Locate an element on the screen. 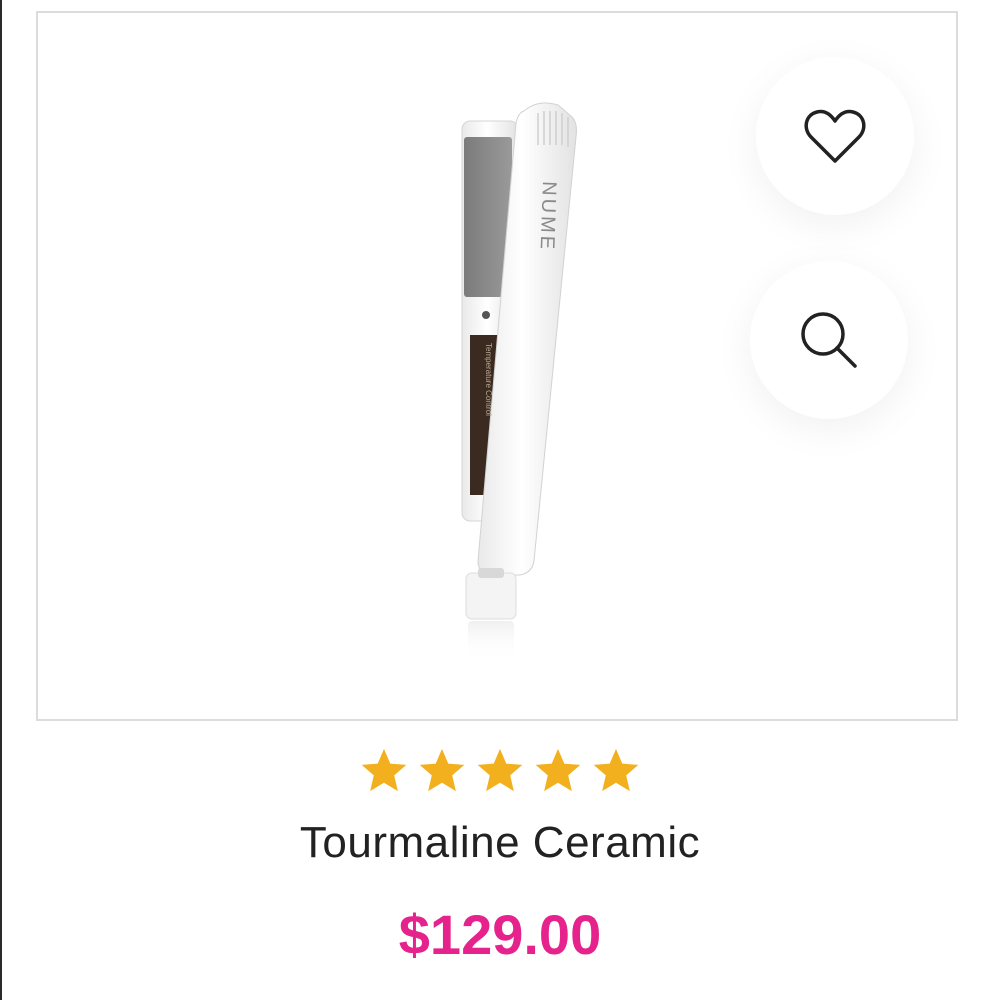 This screenshot has width=1000, height=1000. heart-outline-icon is located at coordinates (835, 136).